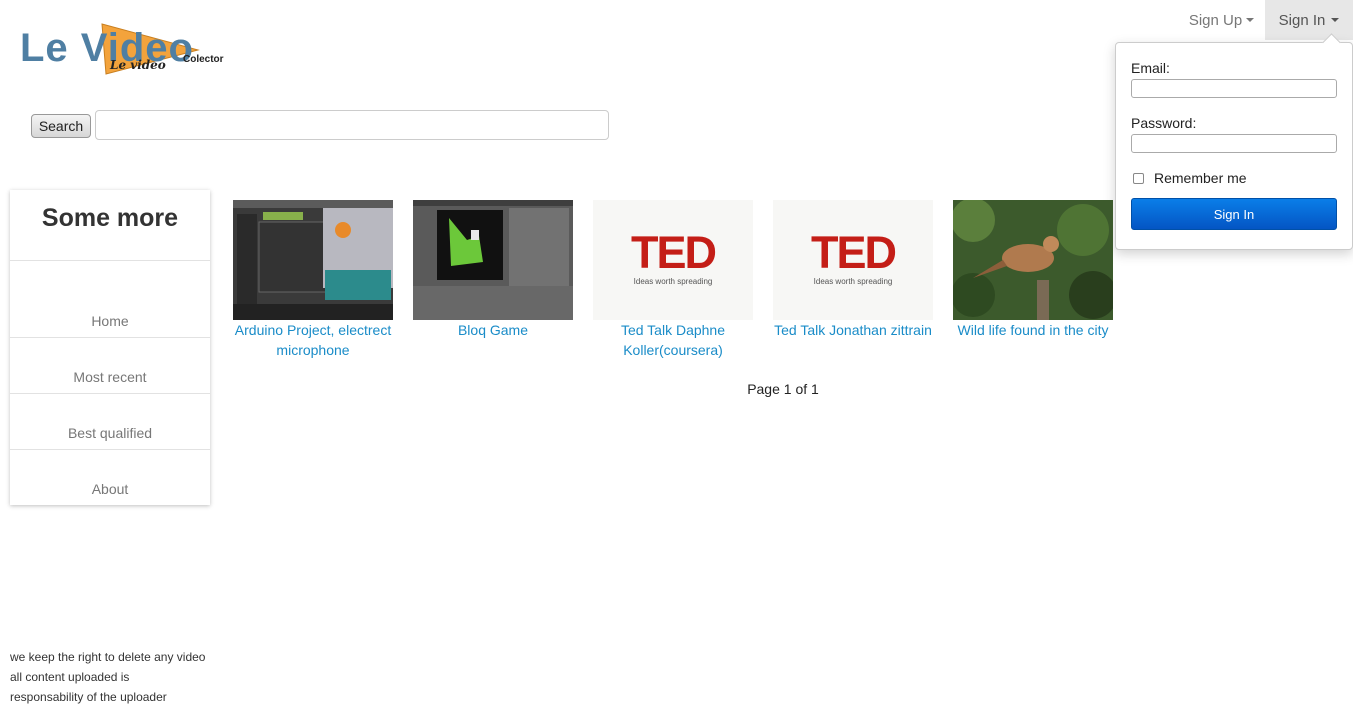  I want to click on logo-subtitle: Le video, so click(138, 65).